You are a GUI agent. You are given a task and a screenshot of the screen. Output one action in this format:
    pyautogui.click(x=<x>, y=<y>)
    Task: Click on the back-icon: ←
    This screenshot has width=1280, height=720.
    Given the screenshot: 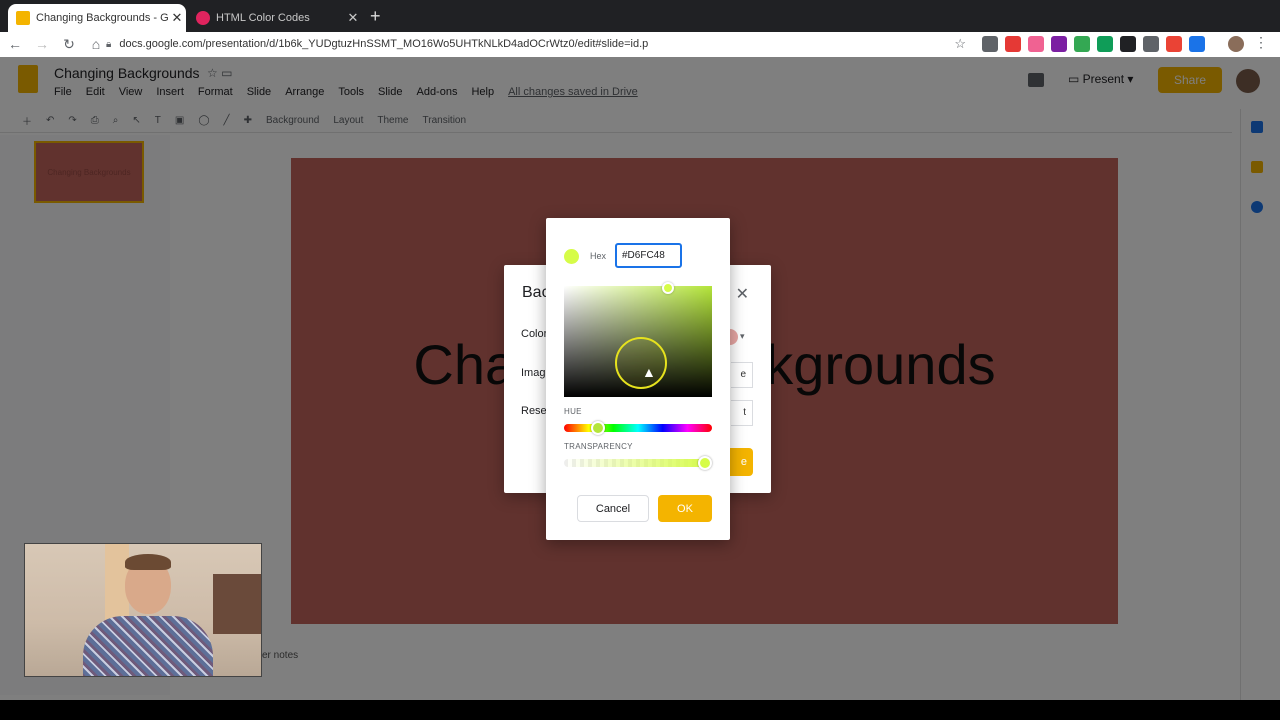 What is the action you would take?
    pyautogui.click(x=15, y=44)
    